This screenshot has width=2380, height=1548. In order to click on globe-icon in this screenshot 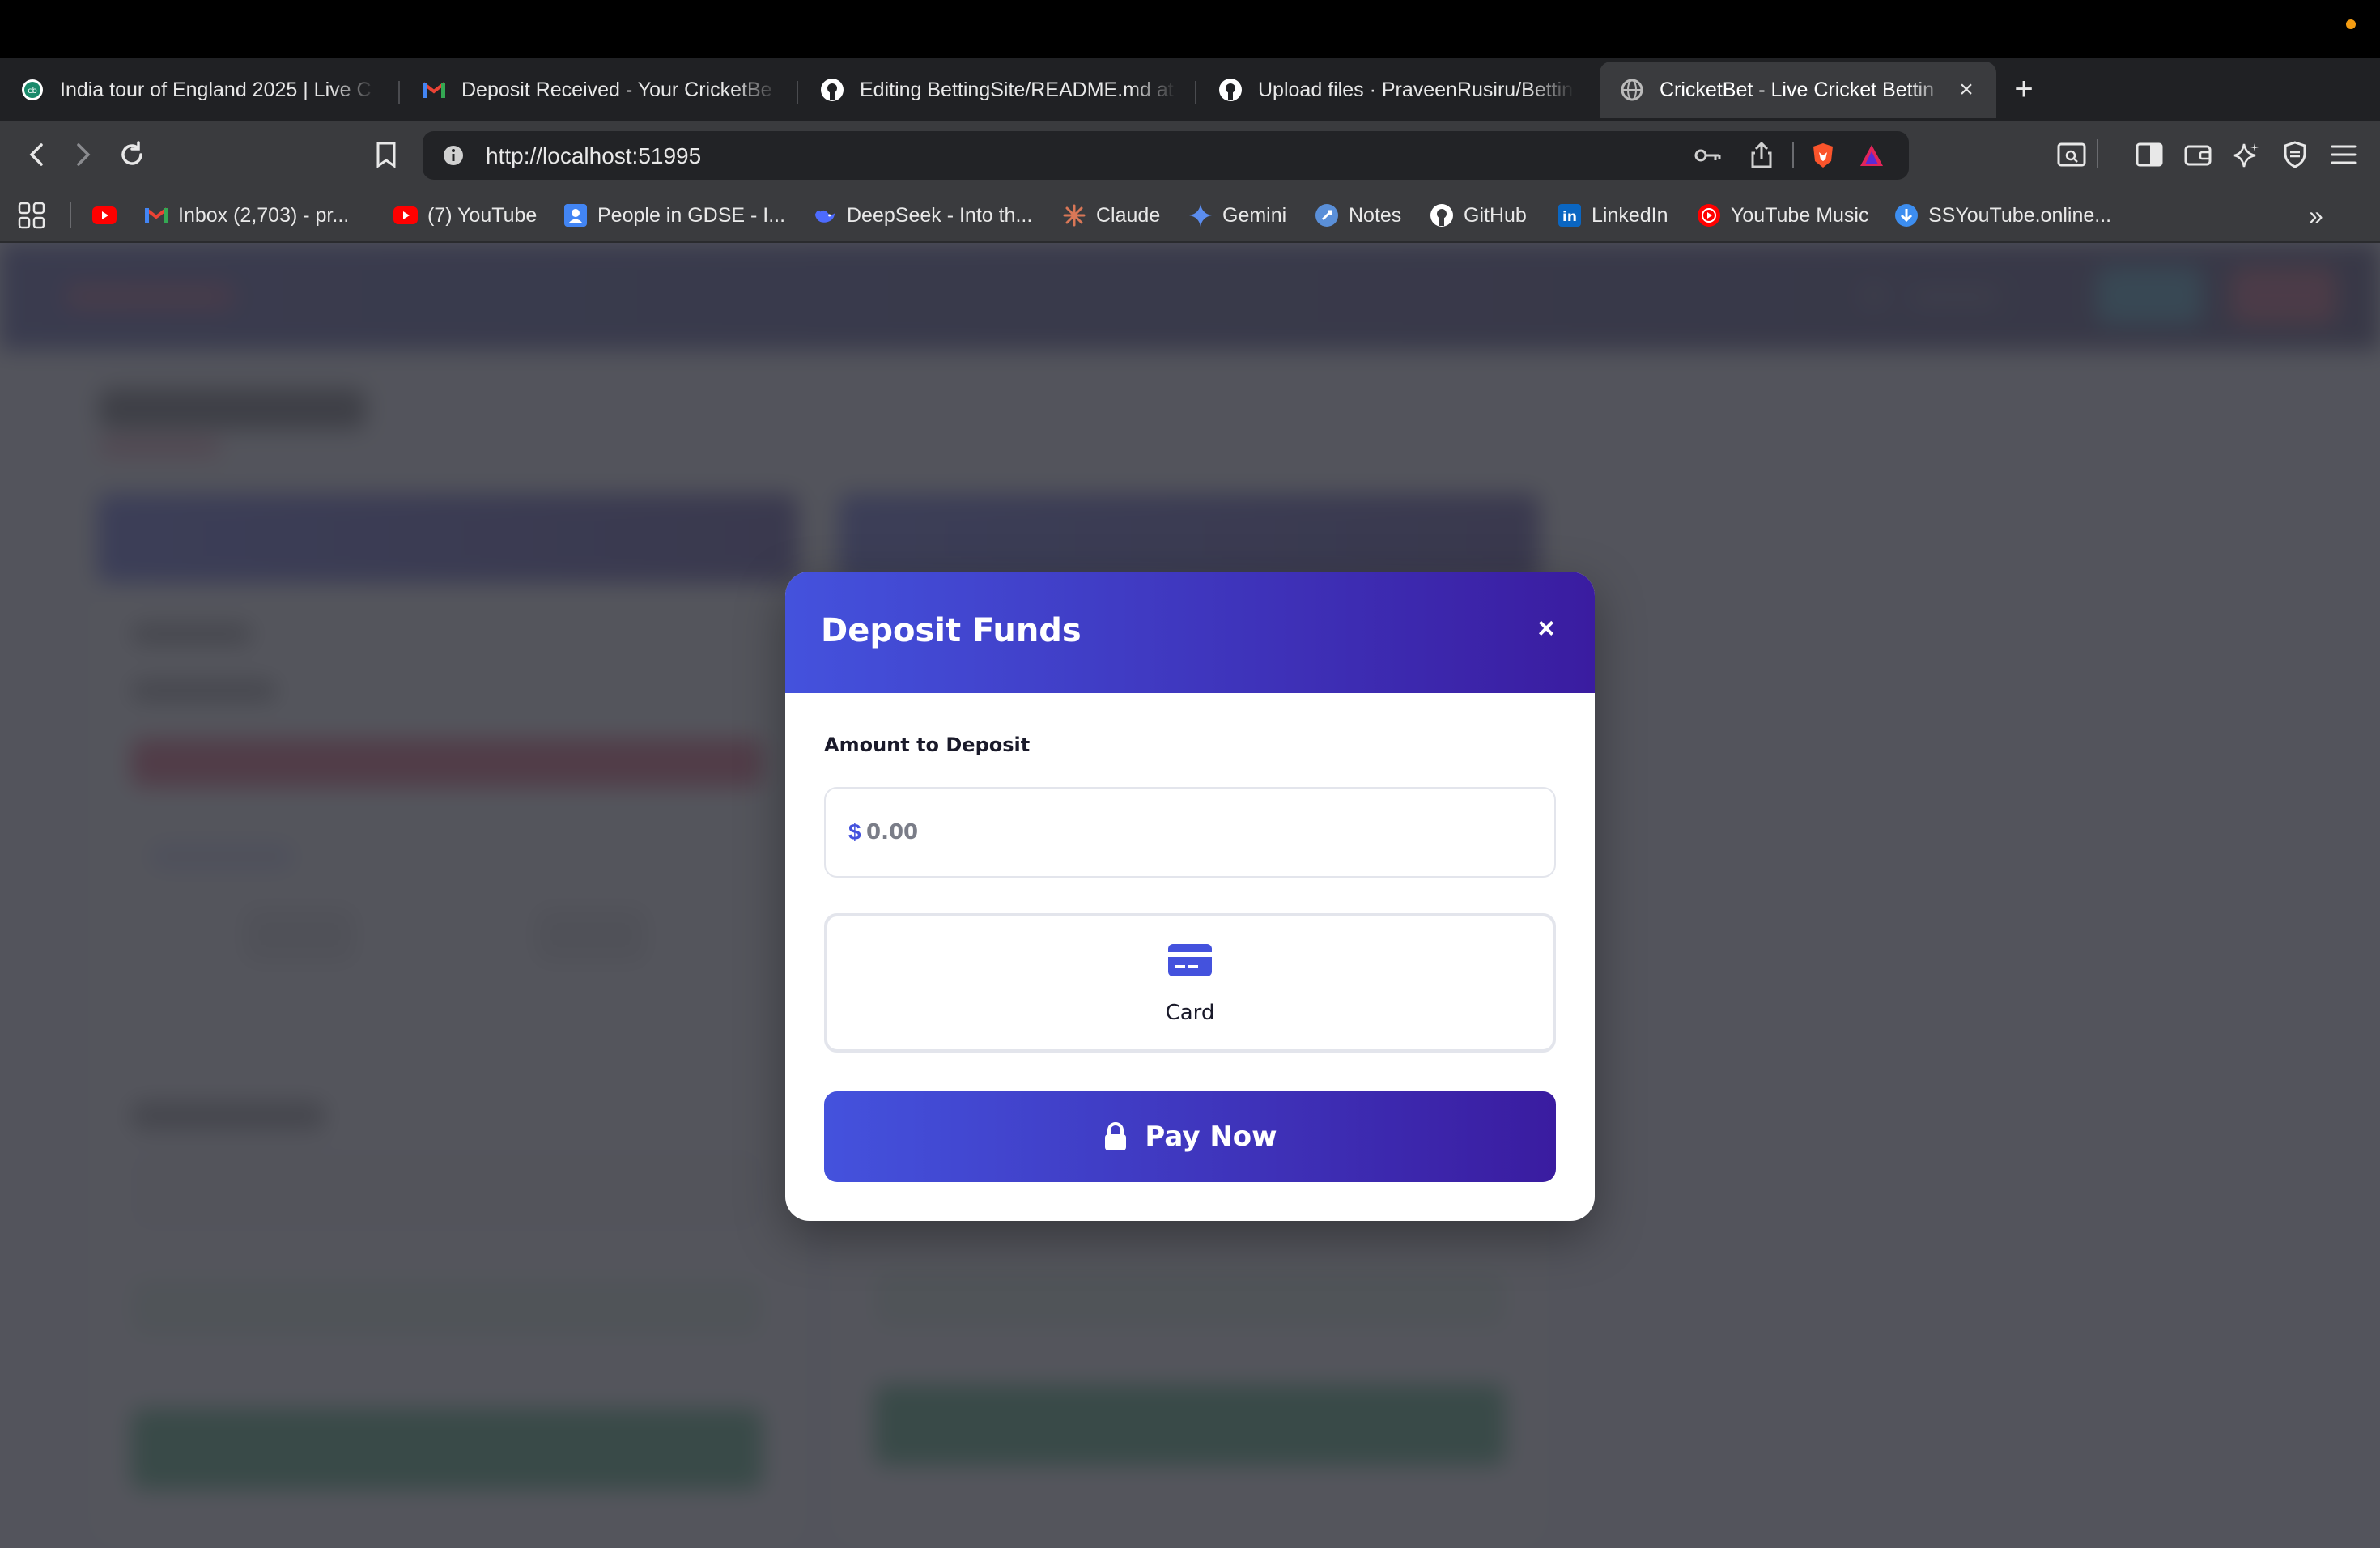, I will do `click(1632, 90)`.